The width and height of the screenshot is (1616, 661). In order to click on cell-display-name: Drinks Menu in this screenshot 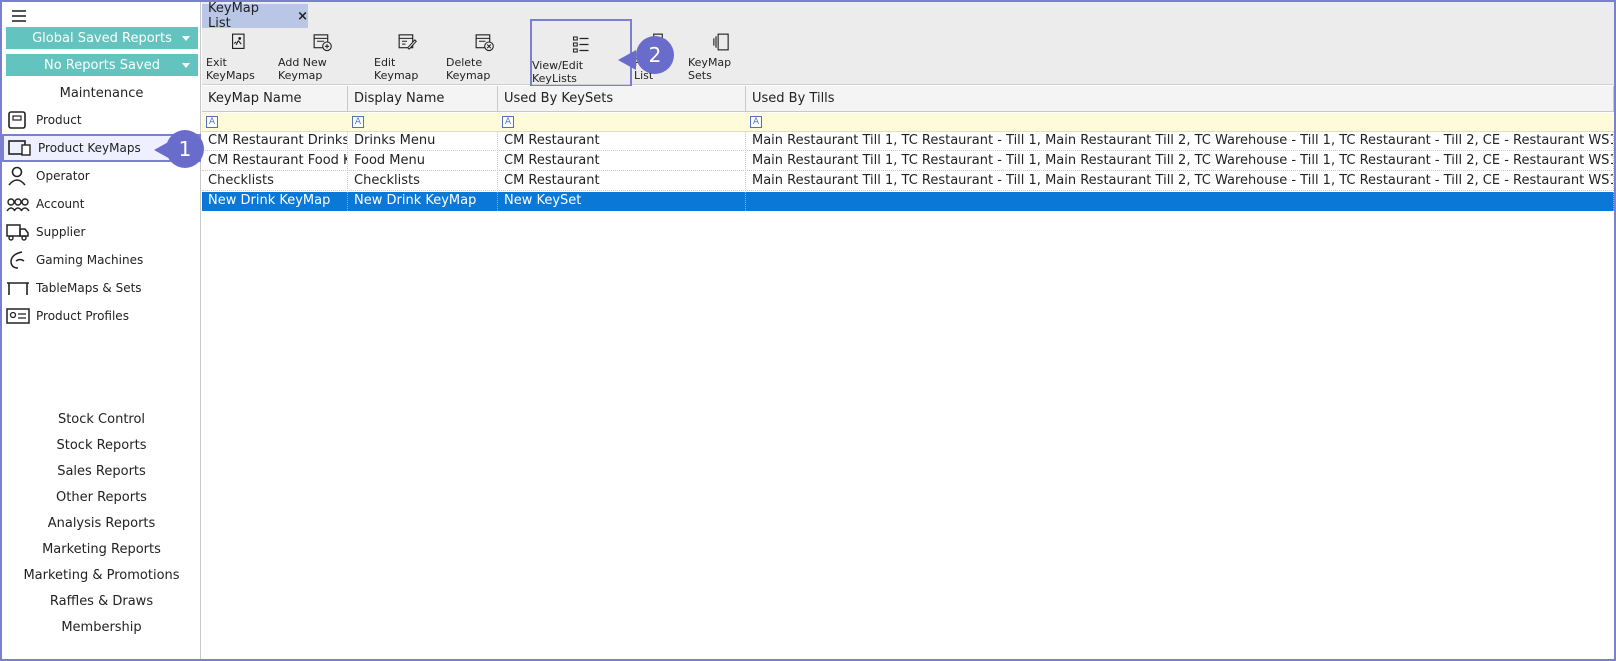, I will do `click(423, 141)`.